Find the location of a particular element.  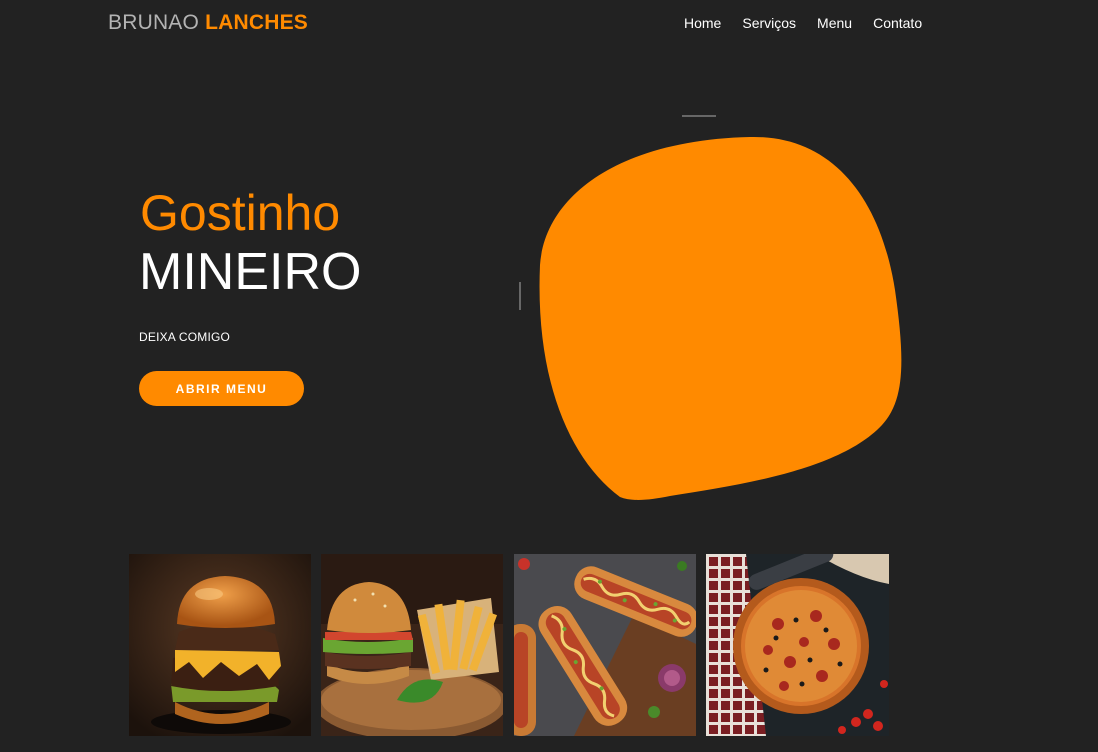

nav-link-menu: Menu is located at coordinates (834, 23).